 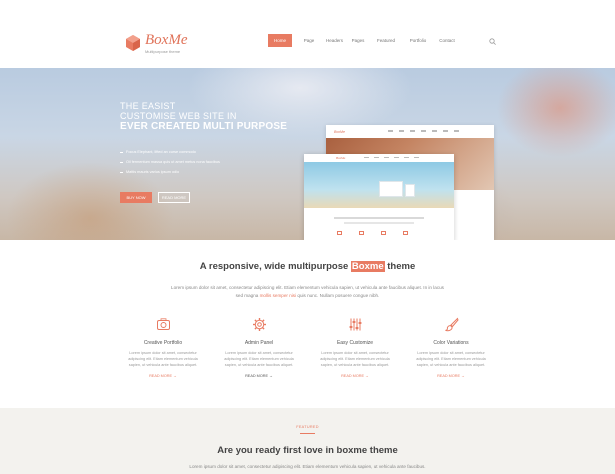 I want to click on hero-read-more-button: READ MORE, so click(x=174, y=197).